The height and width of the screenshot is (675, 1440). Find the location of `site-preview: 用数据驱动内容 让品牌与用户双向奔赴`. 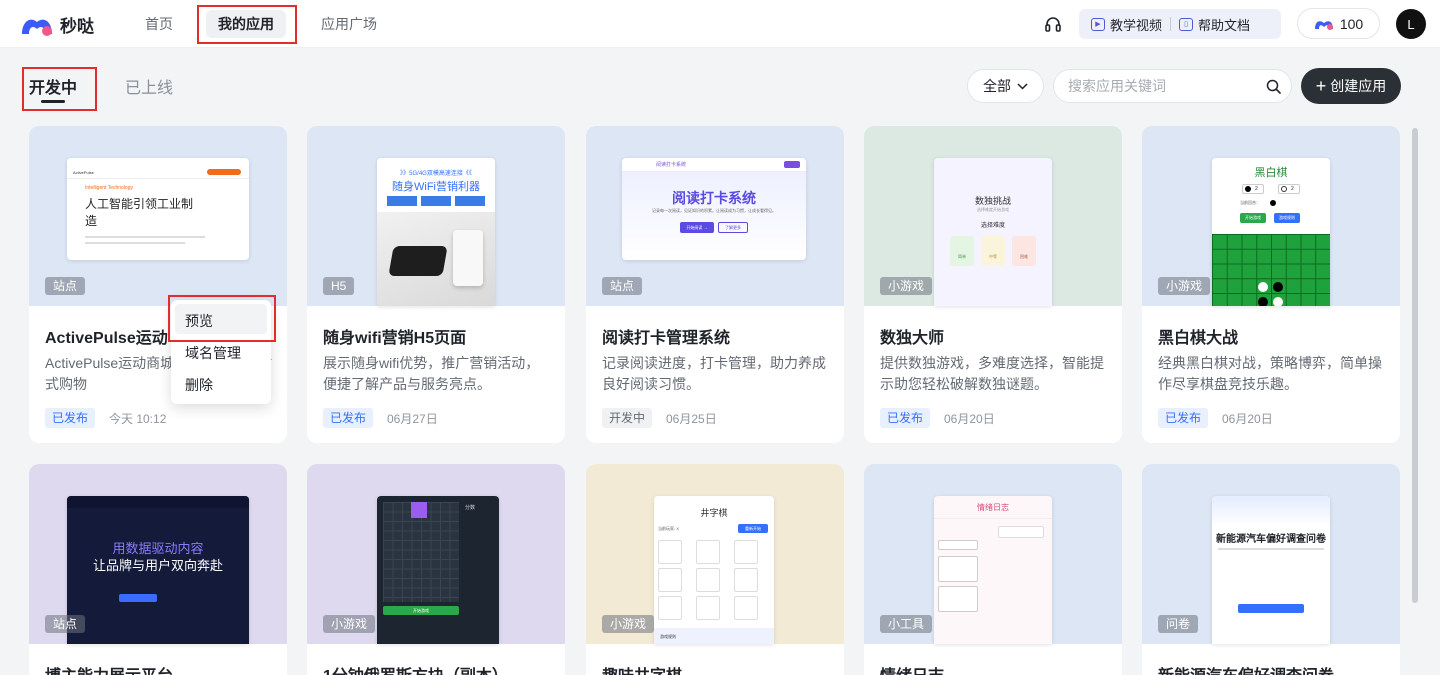

site-preview: 用数据驱动内容 让品牌与用户双向奔赴 is located at coordinates (158, 570).